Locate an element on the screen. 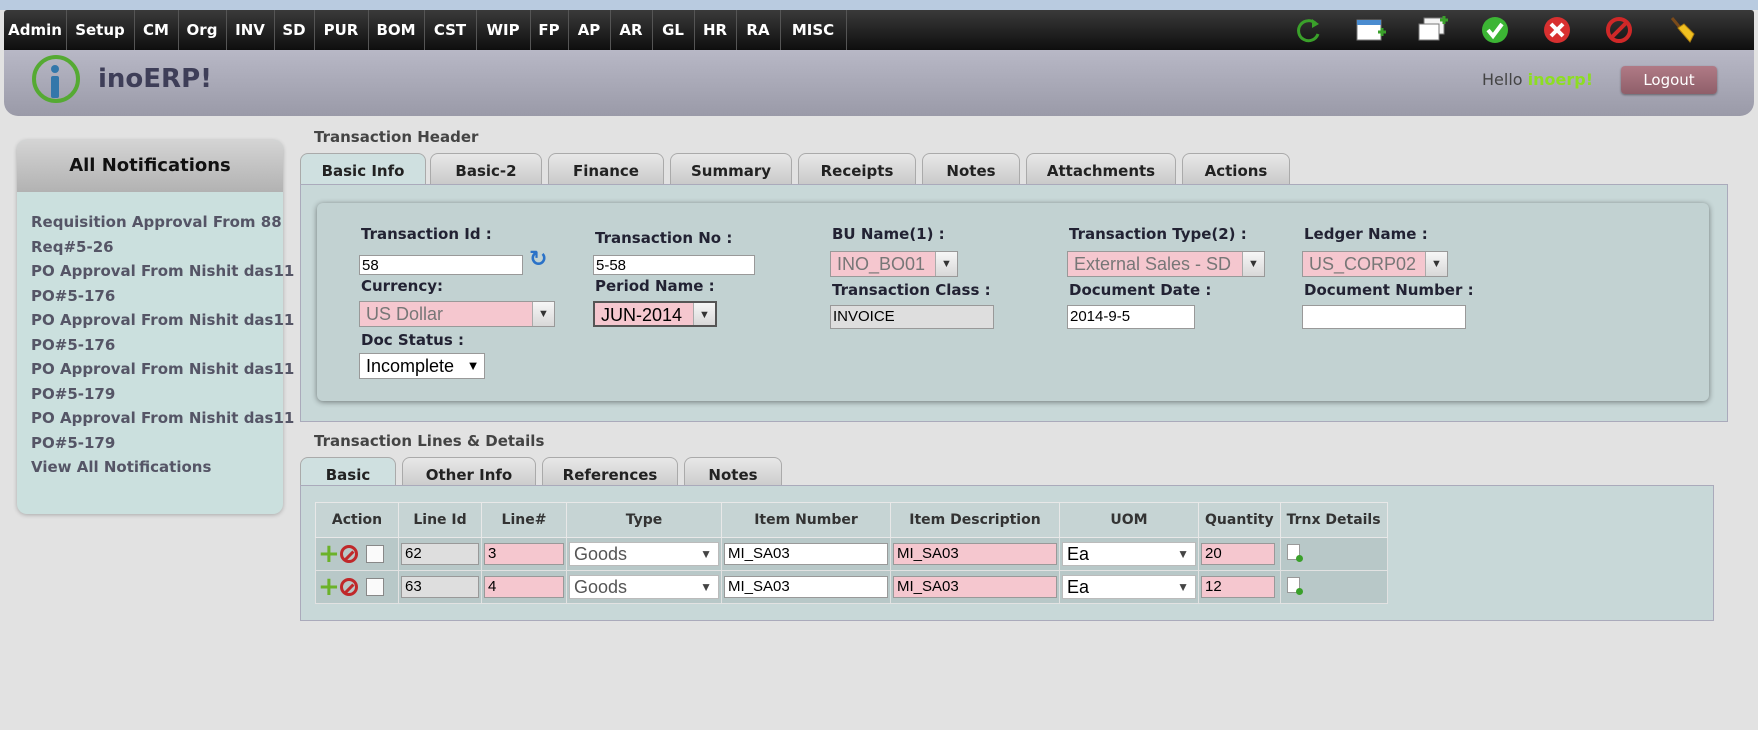 The image size is (1758, 730). tab-summary: Summary is located at coordinates (731, 169).